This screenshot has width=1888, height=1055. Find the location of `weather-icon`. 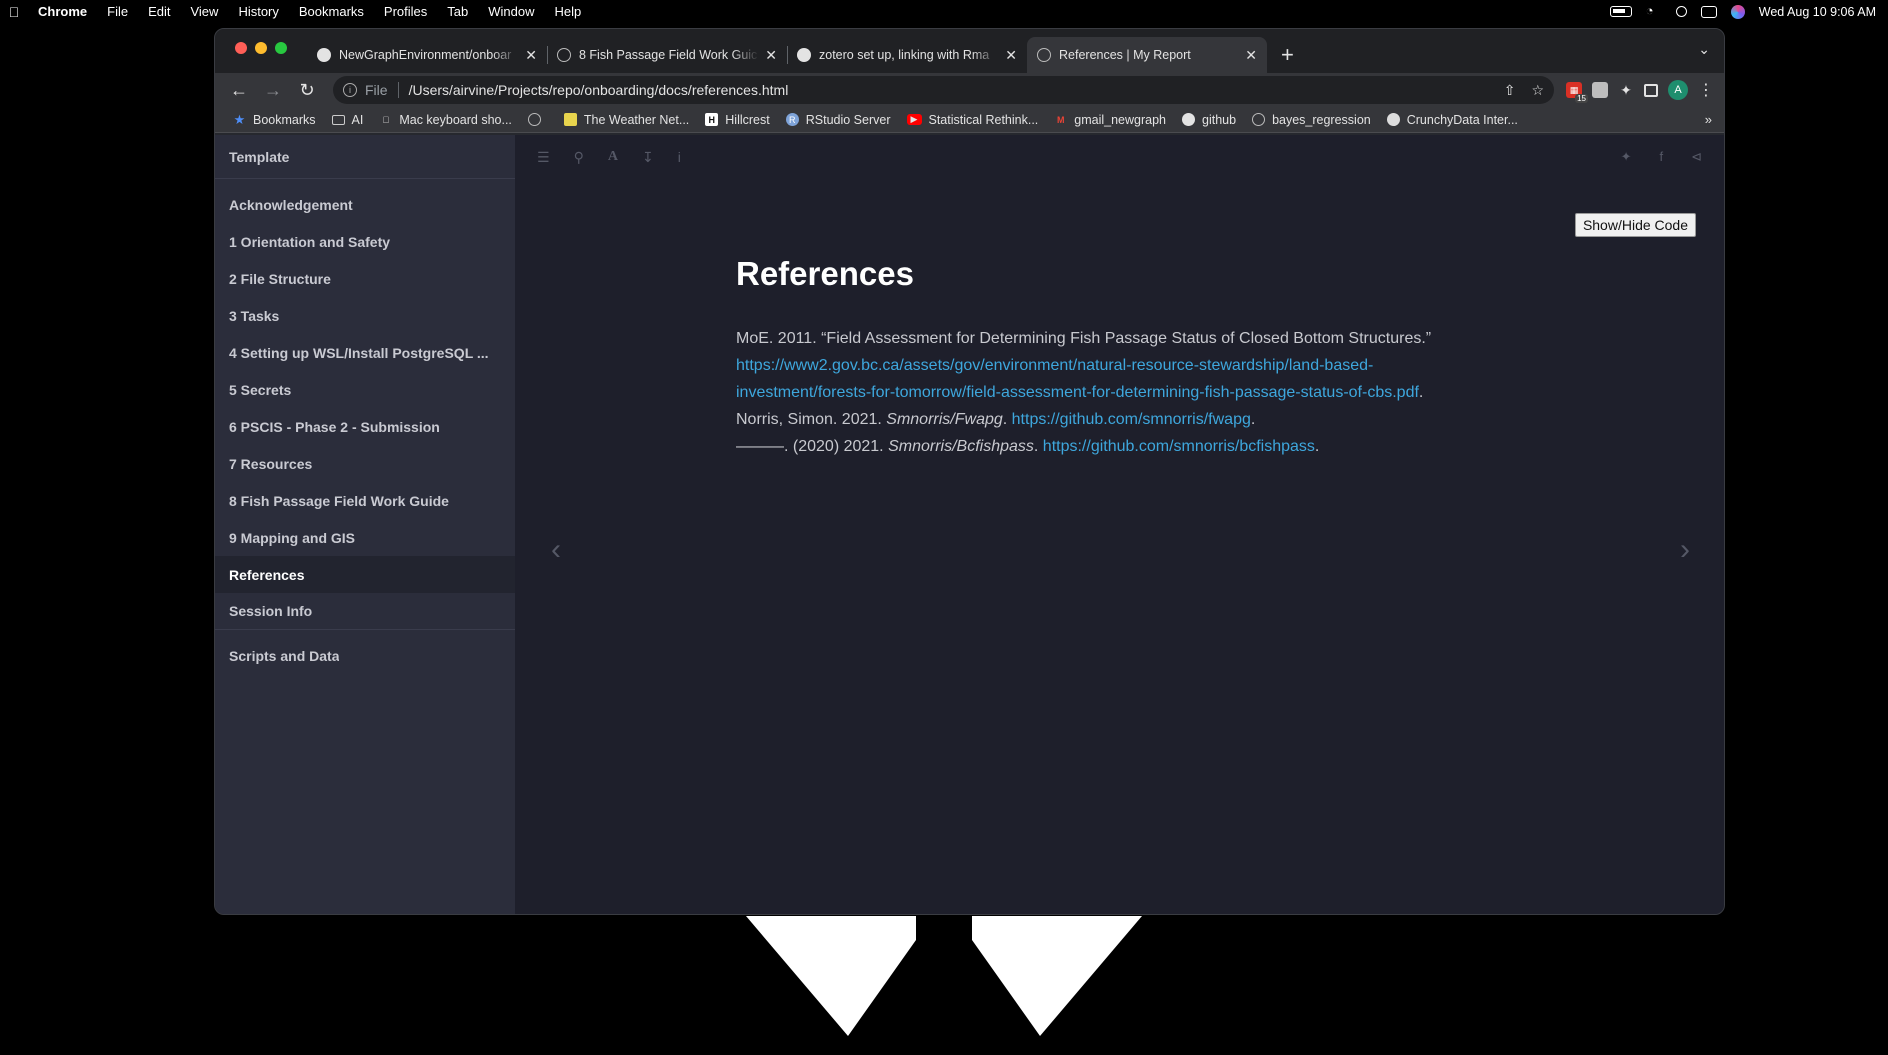

weather-icon is located at coordinates (570, 119).